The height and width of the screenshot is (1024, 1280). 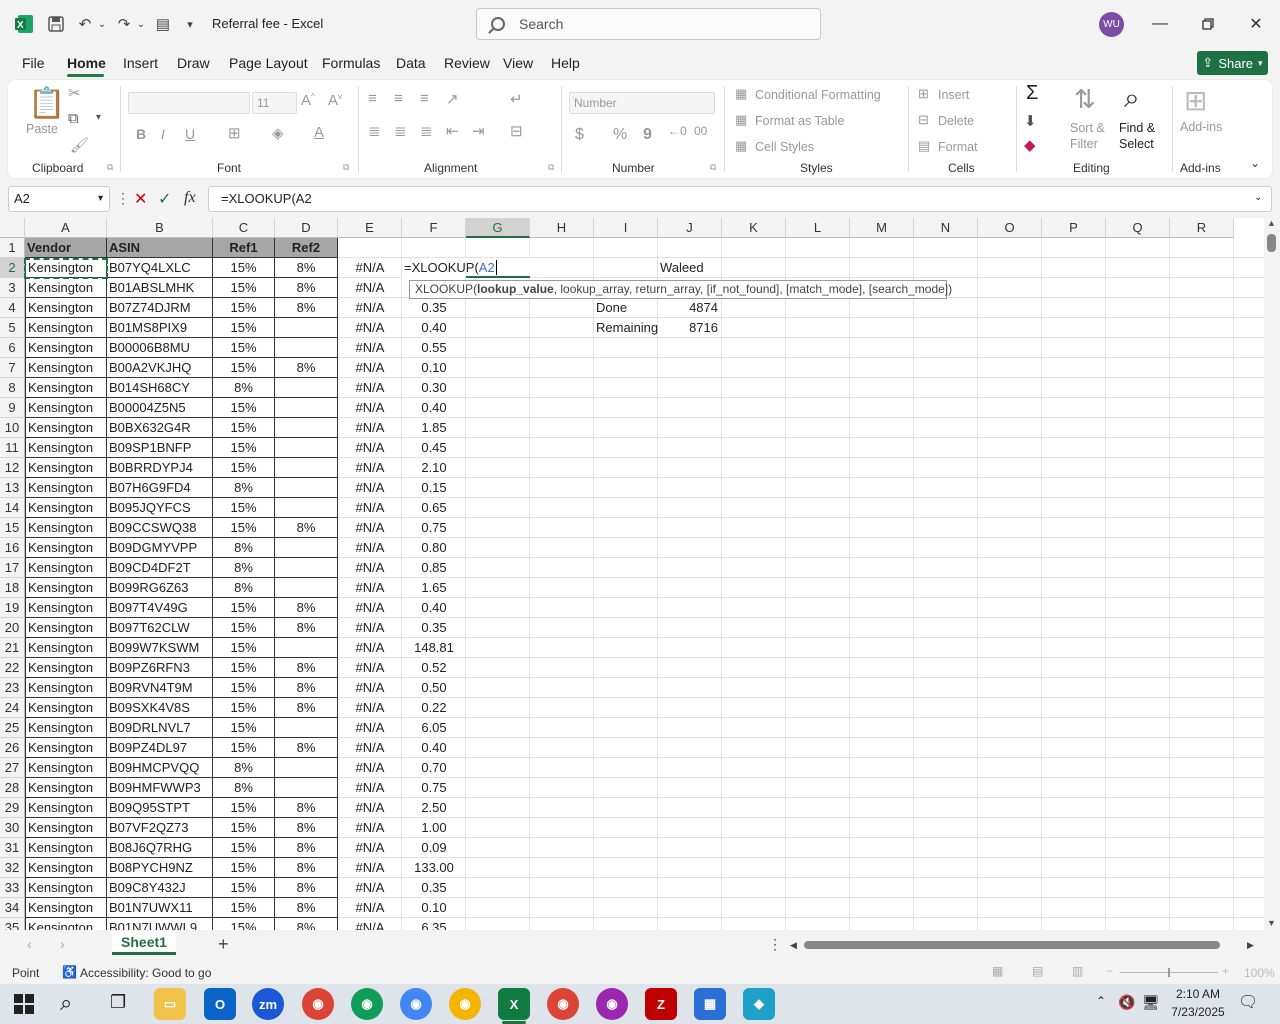 I want to click on cell-asin: B0BRRDYPJ4, so click(x=160, y=468).